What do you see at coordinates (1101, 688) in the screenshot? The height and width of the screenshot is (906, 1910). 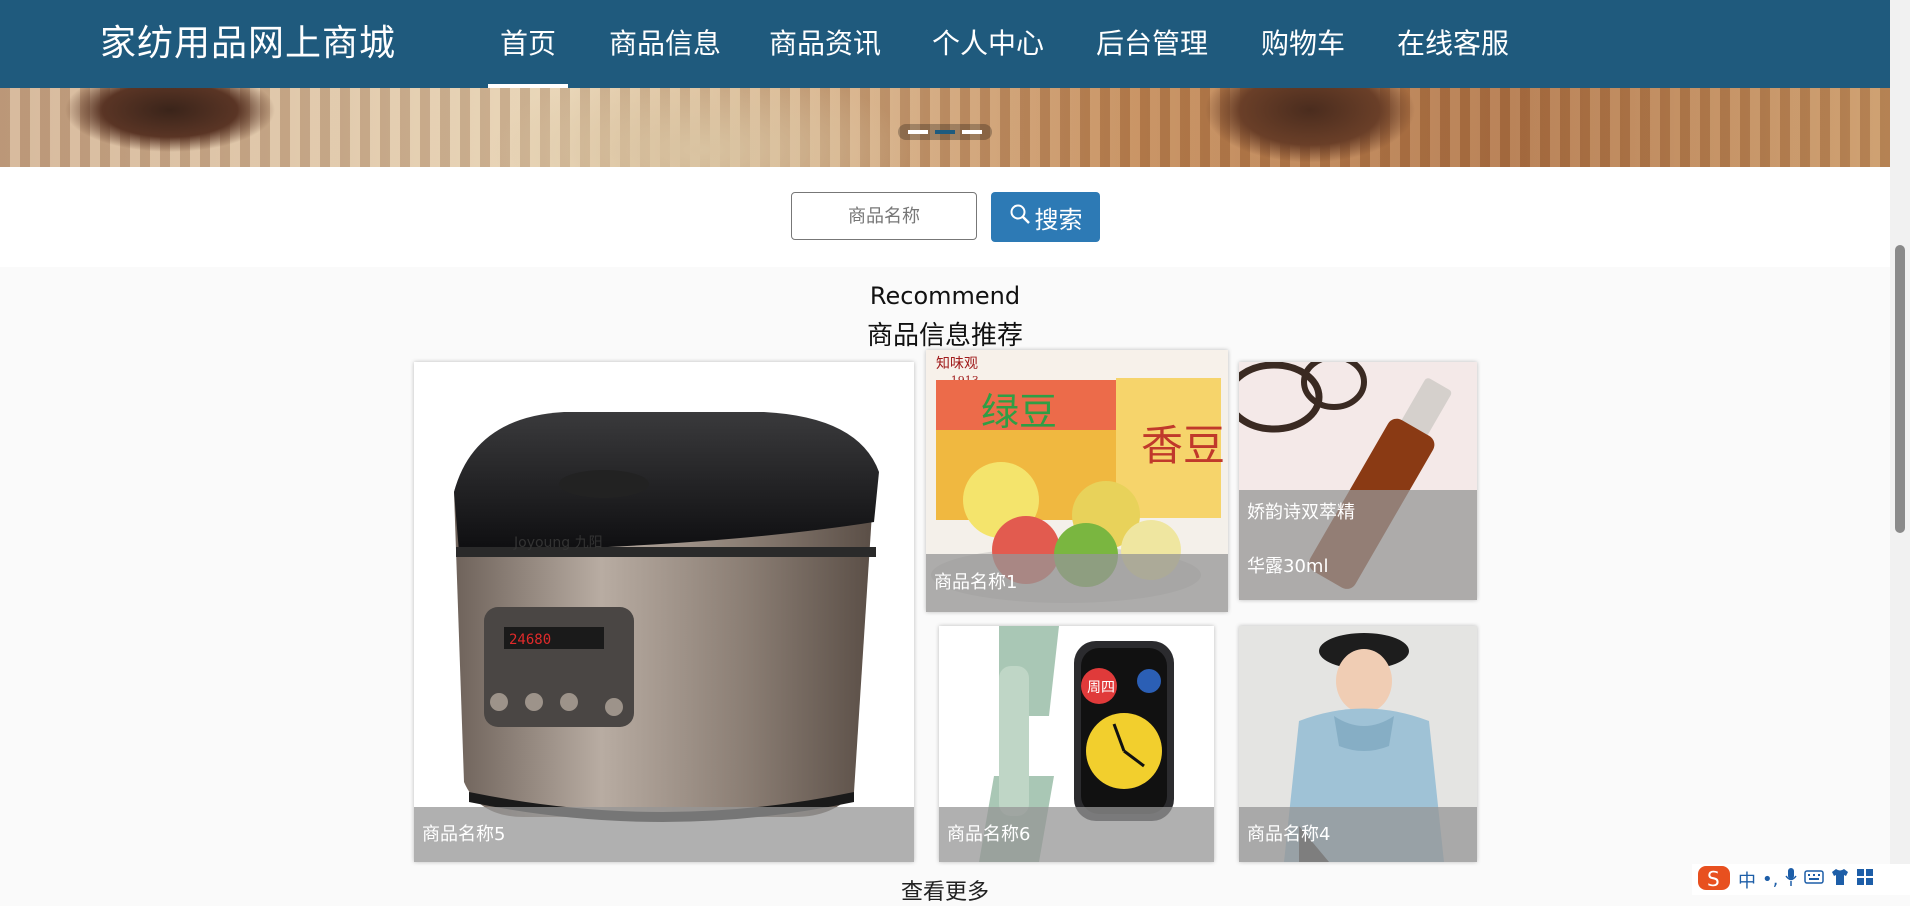 I see `svg-text: 周四` at bounding box center [1101, 688].